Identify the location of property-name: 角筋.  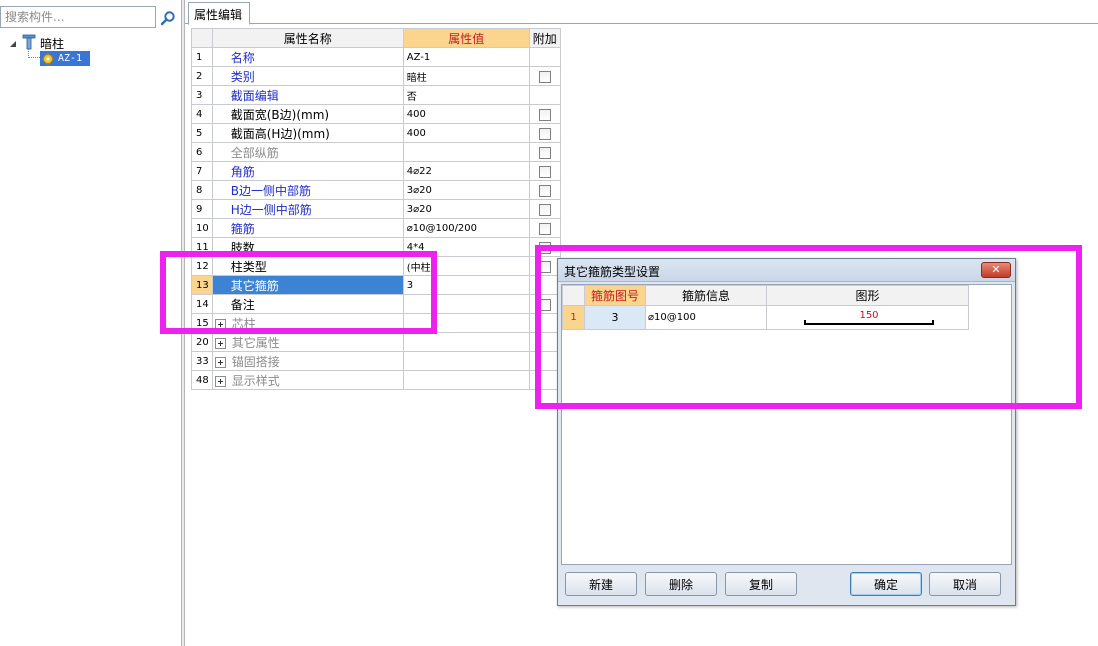
(307, 171).